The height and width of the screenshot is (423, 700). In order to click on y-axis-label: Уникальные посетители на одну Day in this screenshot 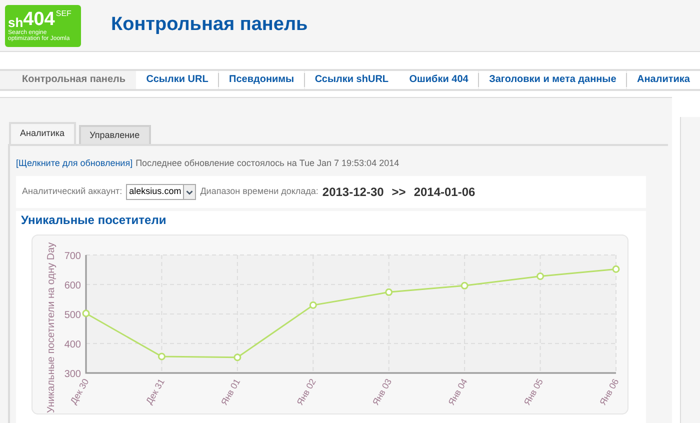, I will do `click(51, 327)`.